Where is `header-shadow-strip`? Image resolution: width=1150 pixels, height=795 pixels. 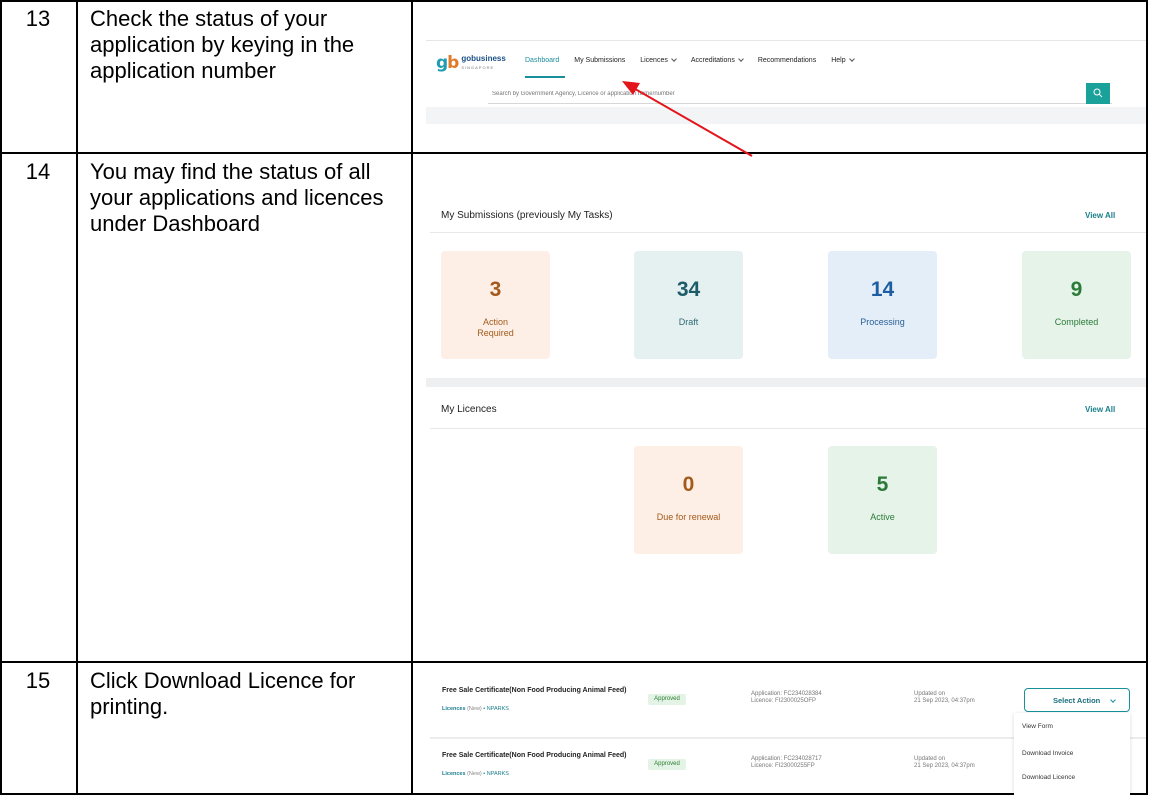
header-shadow-strip is located at coordinates (786, 115).